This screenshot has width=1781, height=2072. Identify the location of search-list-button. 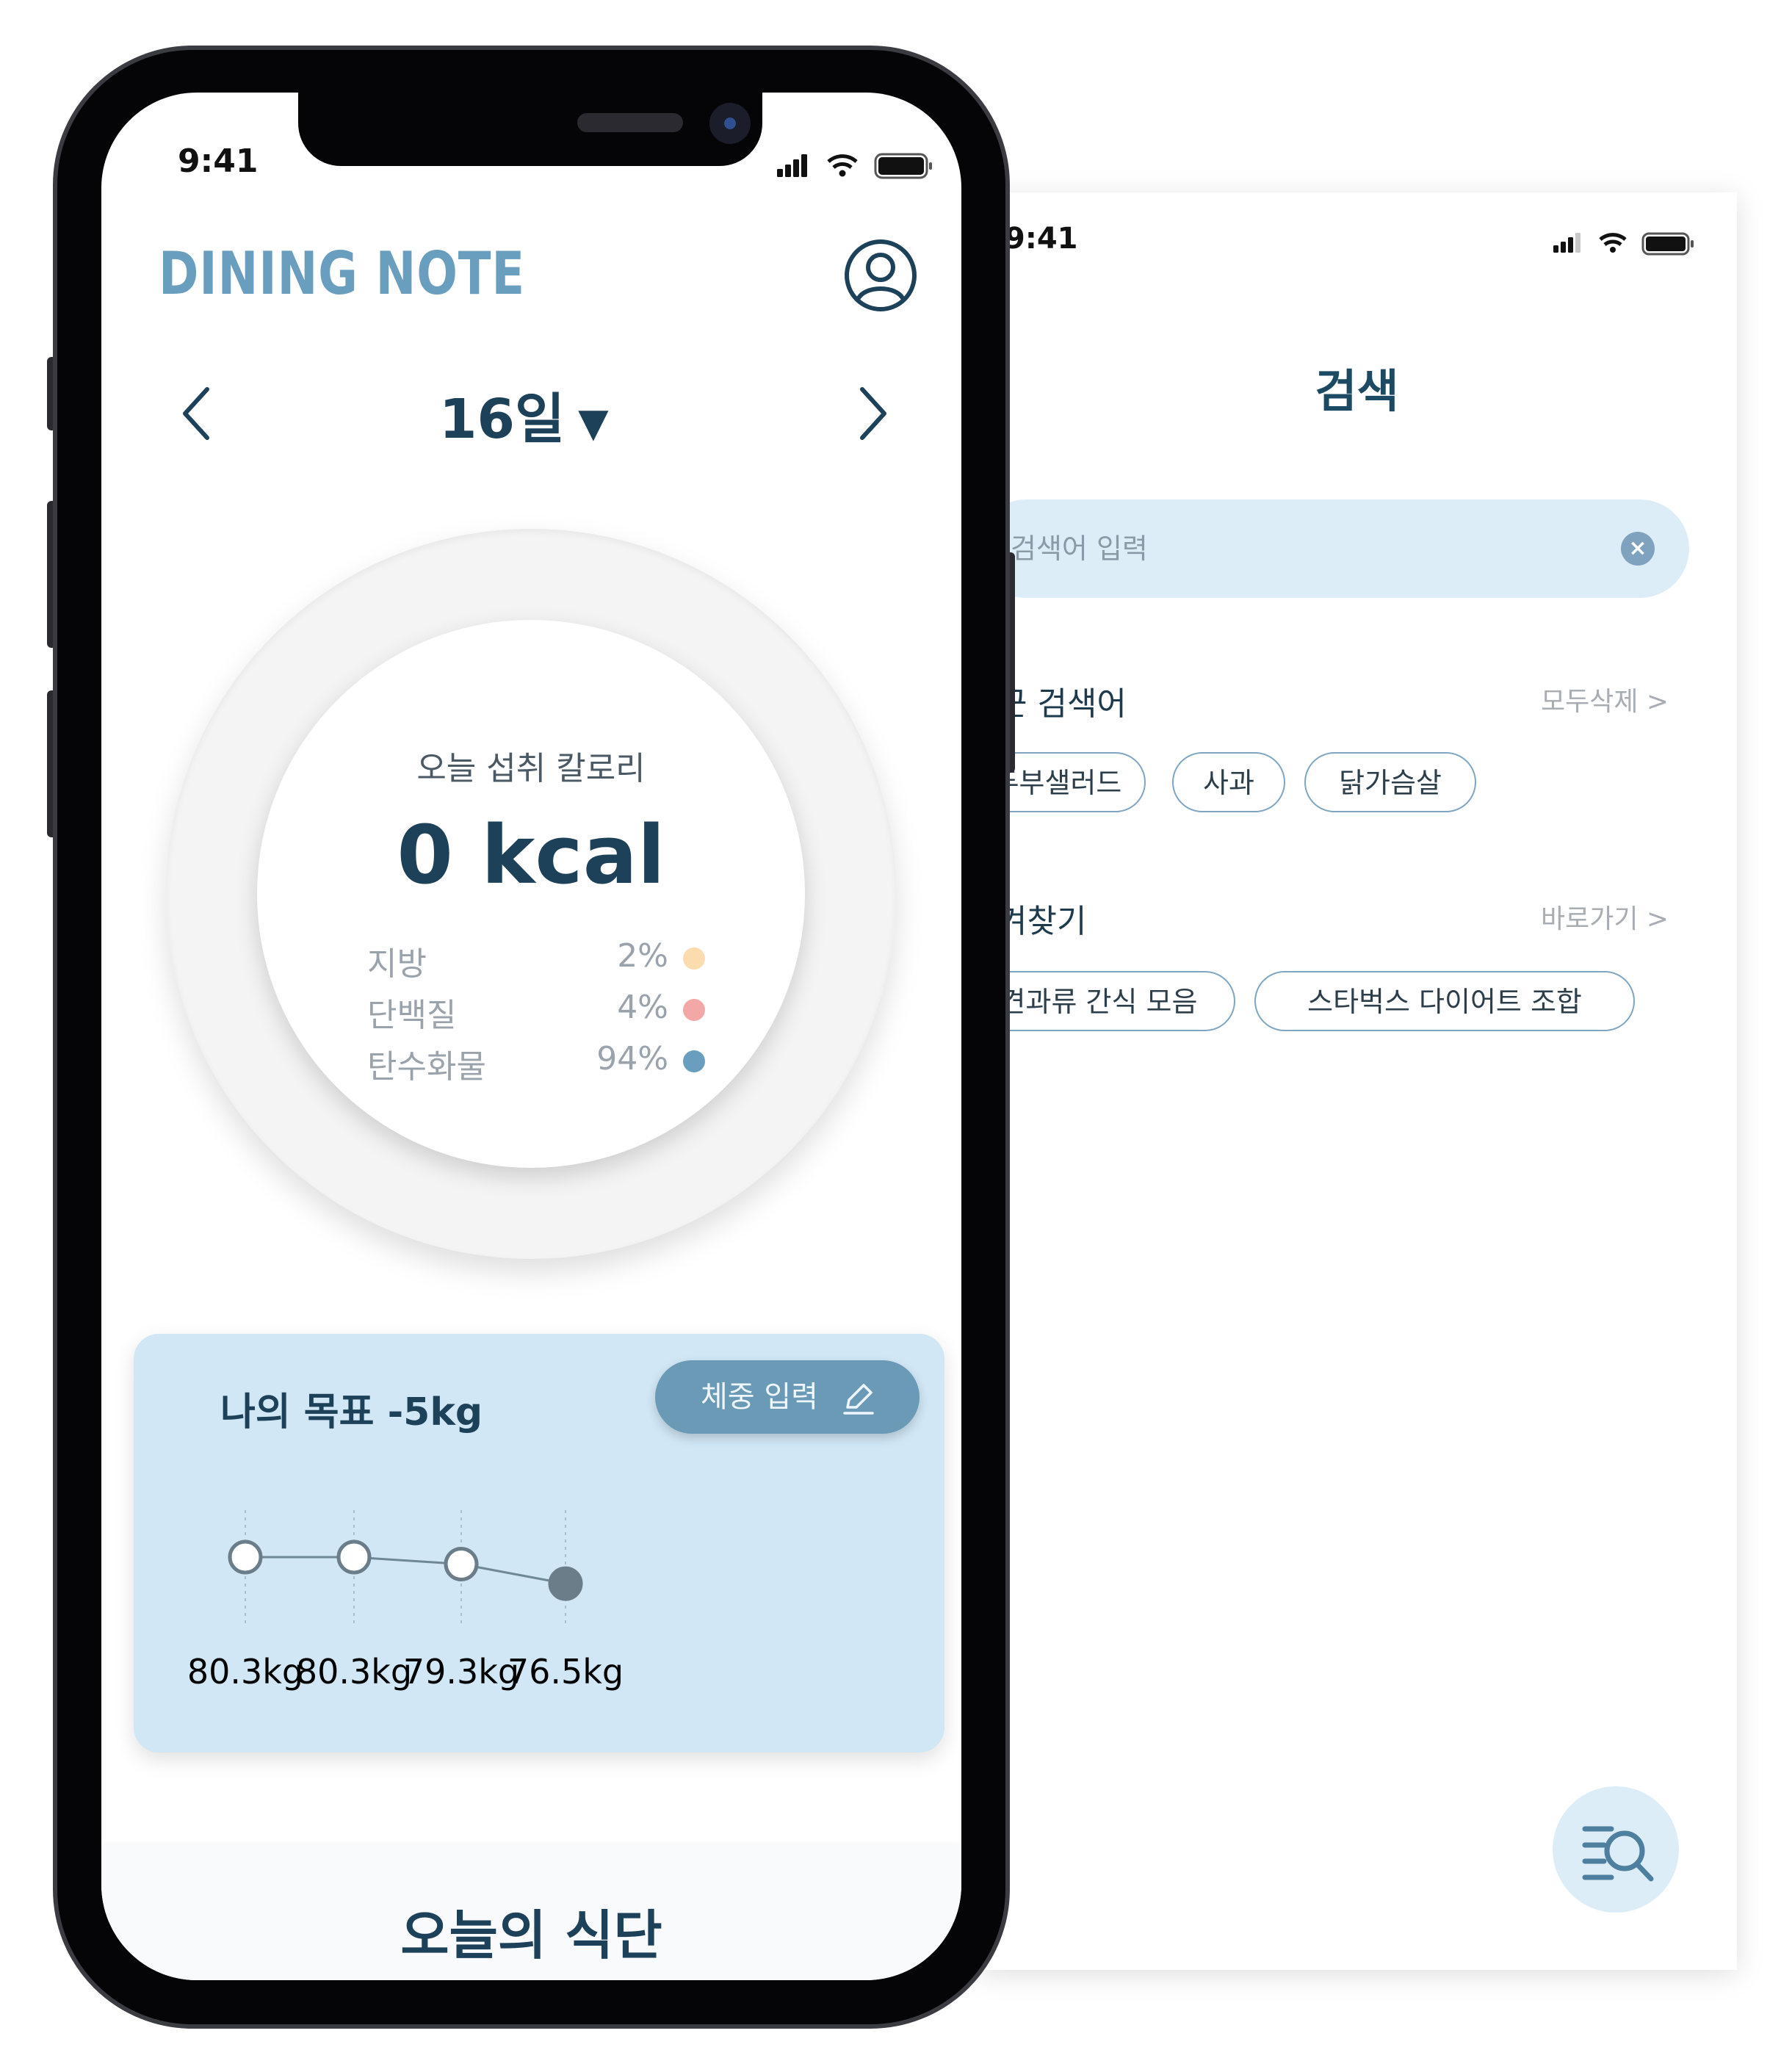
(1616, 1849).